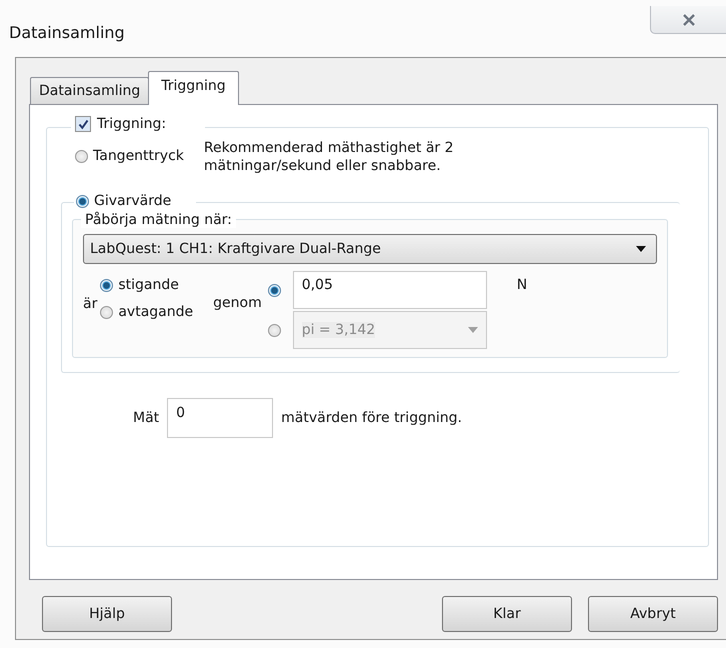  I want to click on condition-label: är, so click(90, 304).